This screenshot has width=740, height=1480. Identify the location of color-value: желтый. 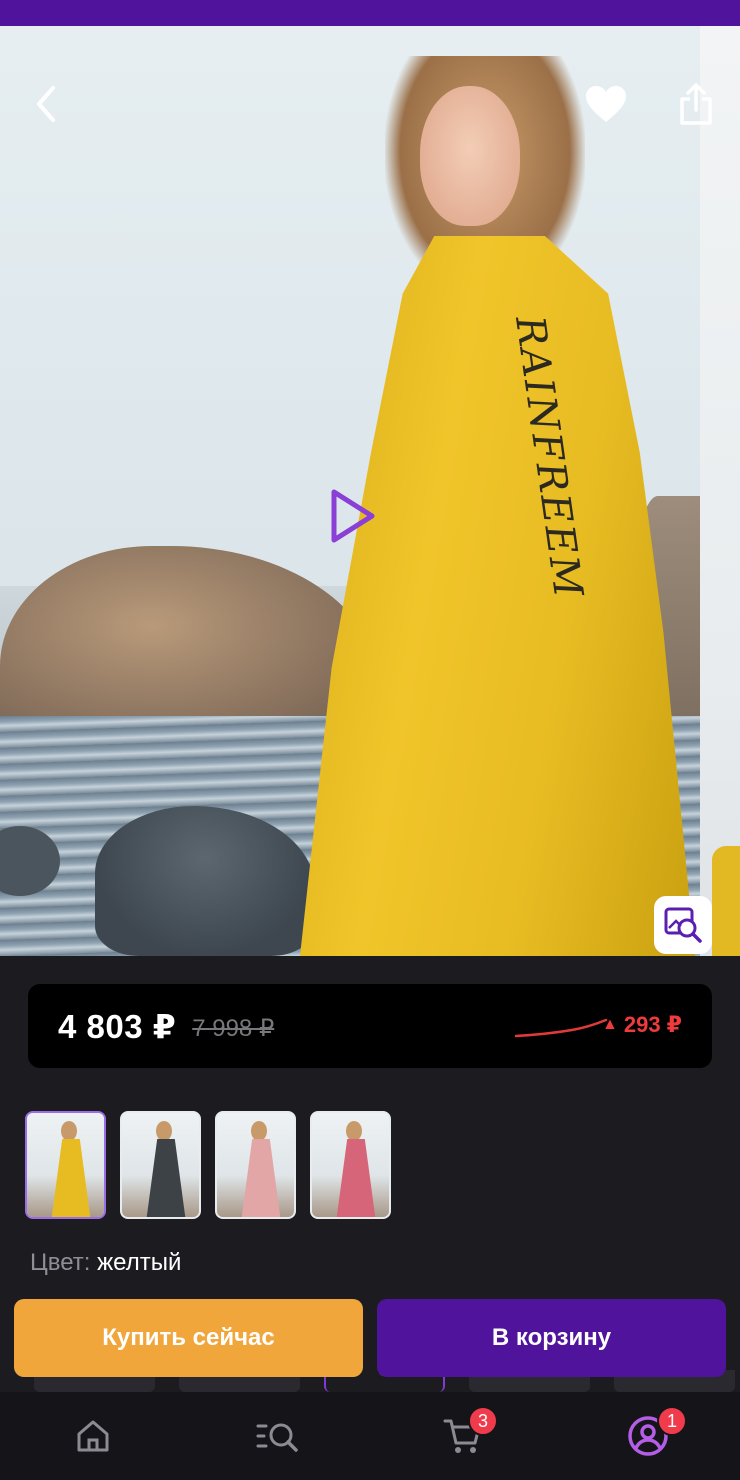
(139, 1262).